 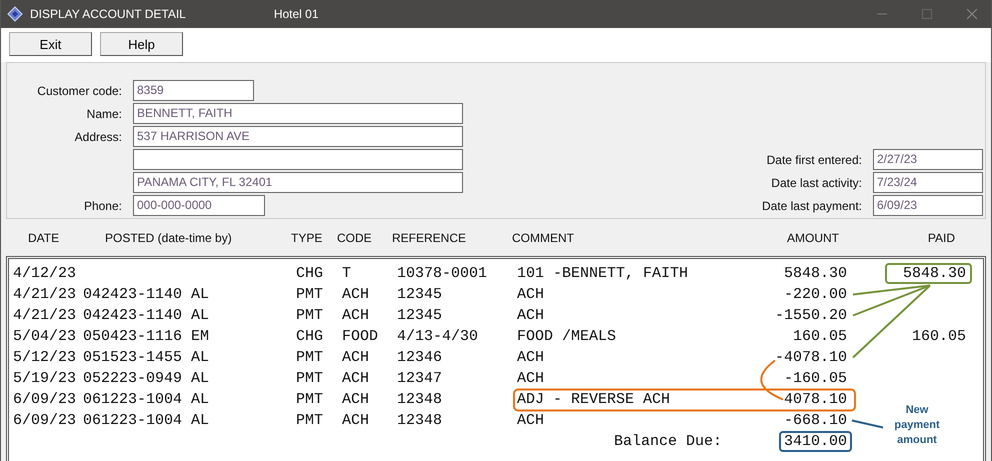 I want to click on field-label: Name:, so click(x=104, y=113).